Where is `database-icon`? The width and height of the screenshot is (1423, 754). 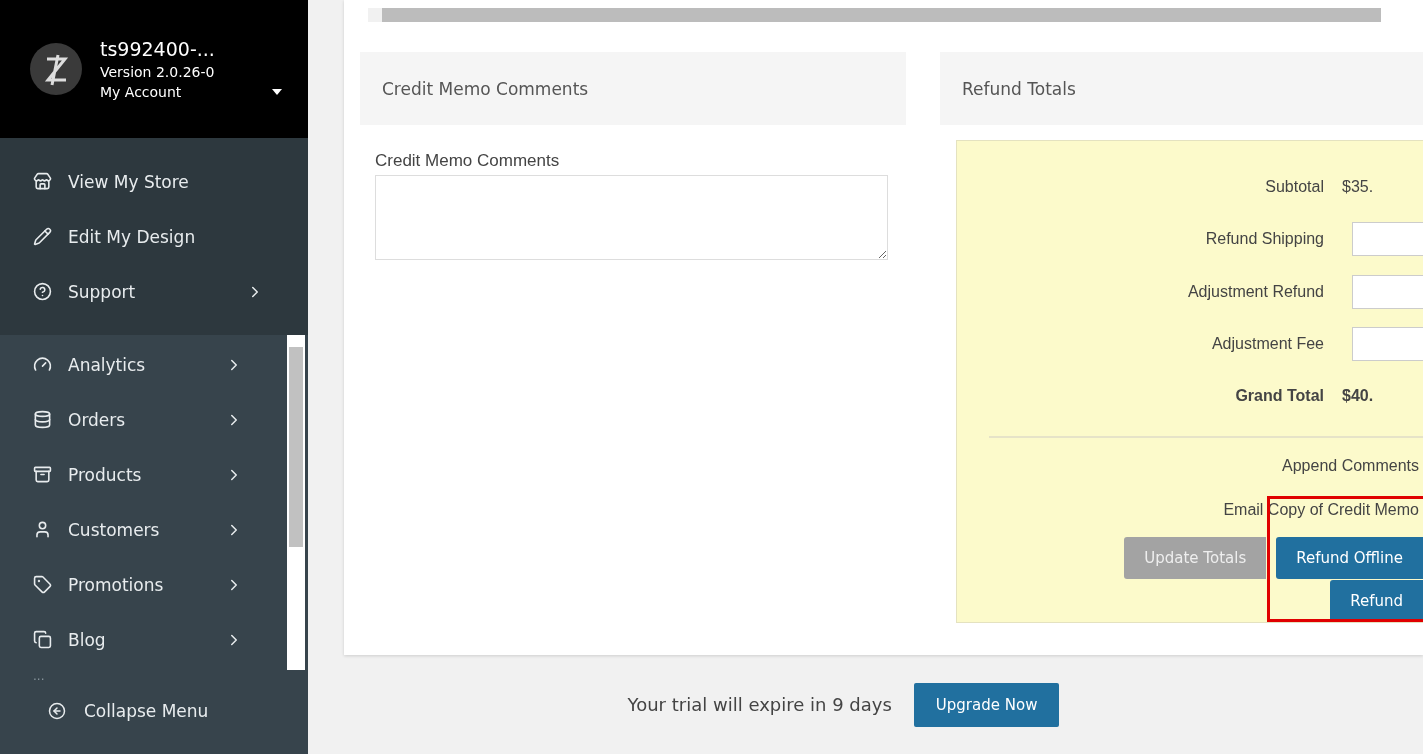 database-icon is located at coordinates (42, 419).